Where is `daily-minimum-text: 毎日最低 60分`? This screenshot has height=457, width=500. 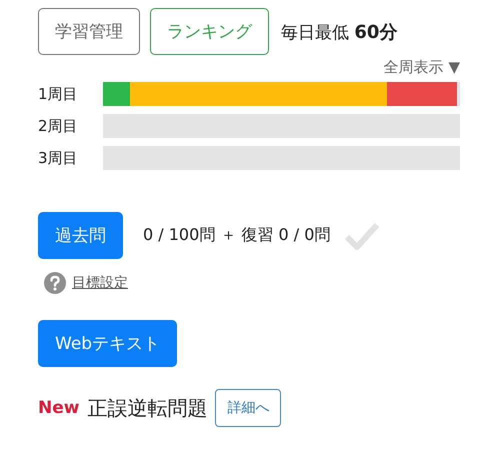 daily-minimum-text: 毎日最低 60分 is located at coordinates (339, 32).